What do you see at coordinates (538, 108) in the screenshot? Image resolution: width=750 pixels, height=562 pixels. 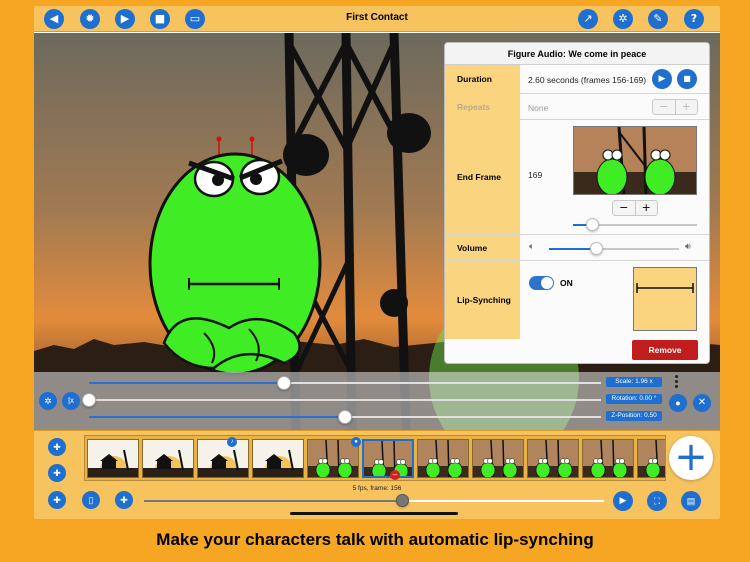 I see `repeats-value: None` at bounding box center [538, 108].